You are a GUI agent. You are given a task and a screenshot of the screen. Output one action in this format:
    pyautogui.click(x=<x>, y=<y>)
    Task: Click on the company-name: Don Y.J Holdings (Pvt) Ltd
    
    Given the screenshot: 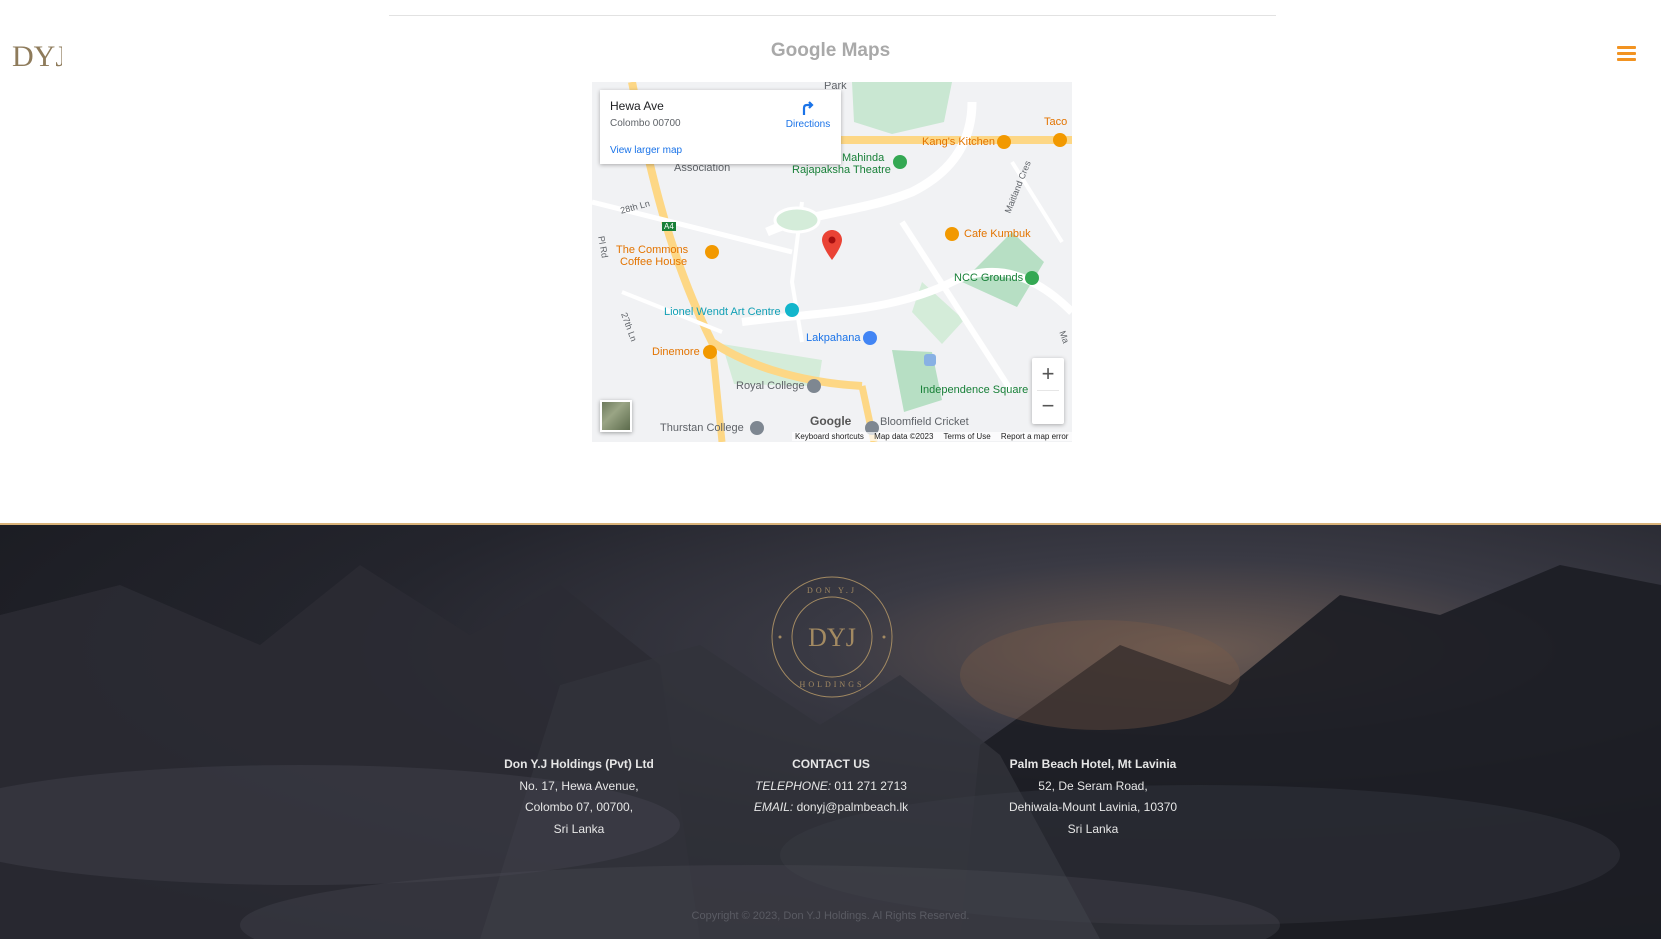 What is the action you would take?
    pyautogui.click(x=579, y=764)
    